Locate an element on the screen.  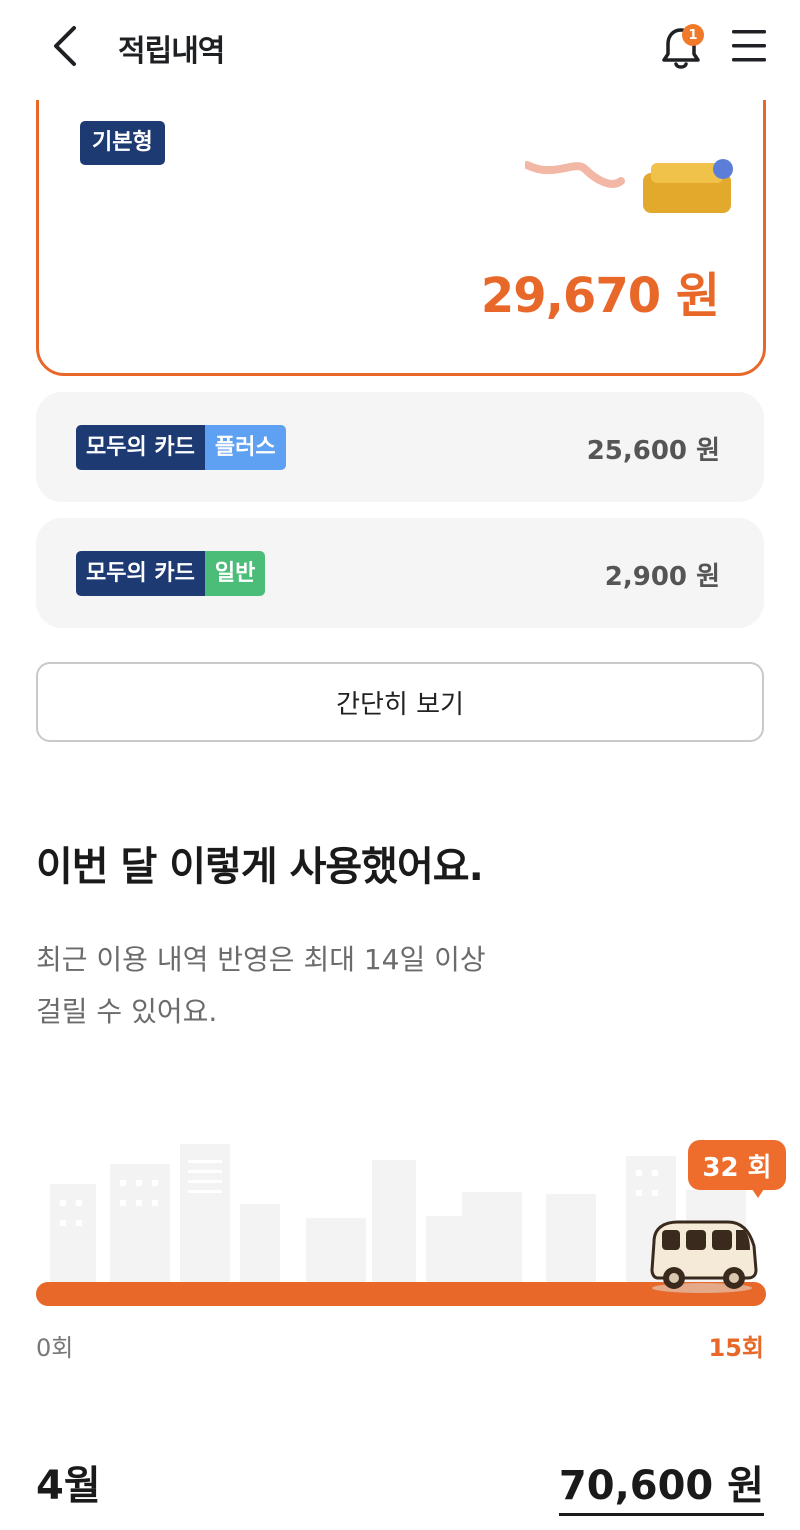
back-button is located at coordinates (66, 46).